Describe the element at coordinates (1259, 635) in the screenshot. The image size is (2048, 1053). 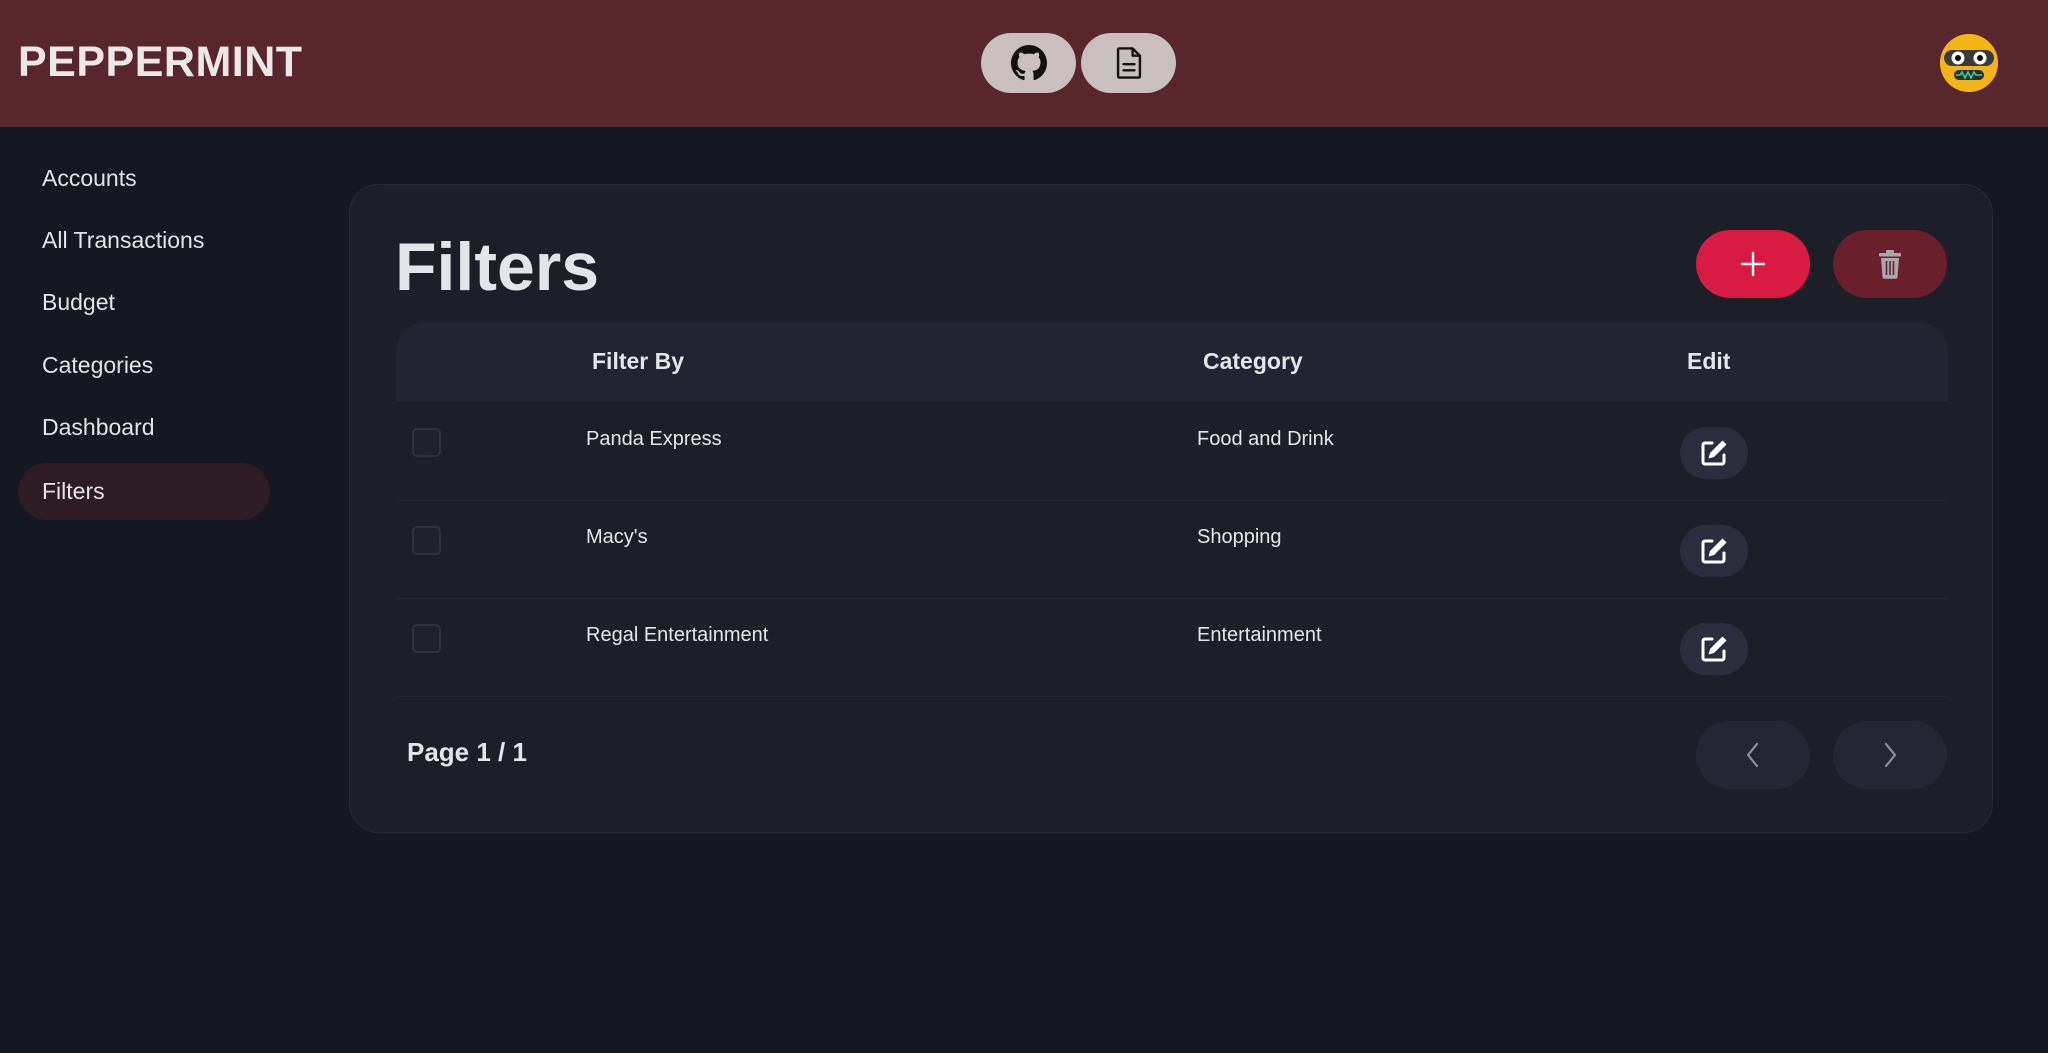
I see `category-cell: Entertainment` at that location.